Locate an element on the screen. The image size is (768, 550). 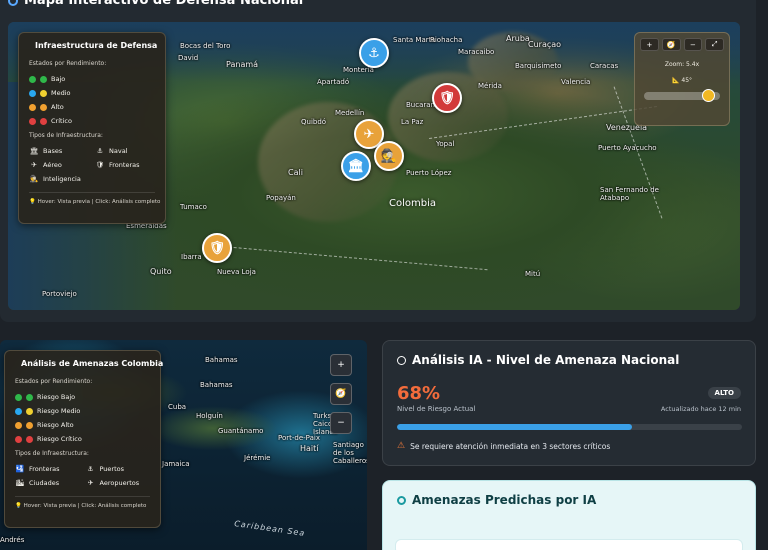
risk-percentage-label: Nivel de Riesgo Actual is located at coordinates (436, 409).